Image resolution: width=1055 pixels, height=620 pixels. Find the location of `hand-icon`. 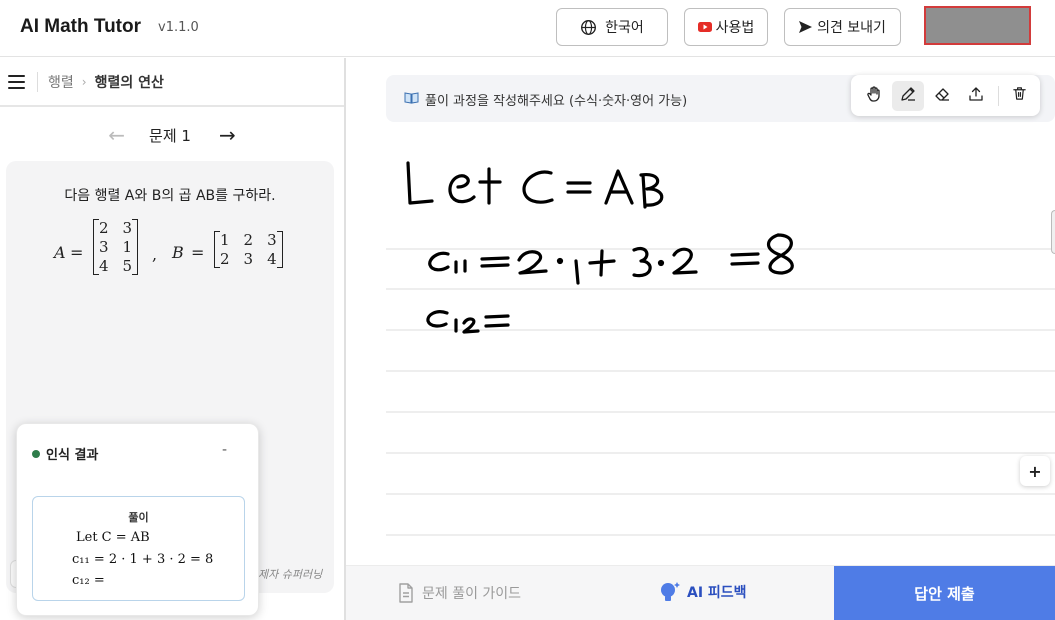

hand-icon is located at coordinates (874, 95).